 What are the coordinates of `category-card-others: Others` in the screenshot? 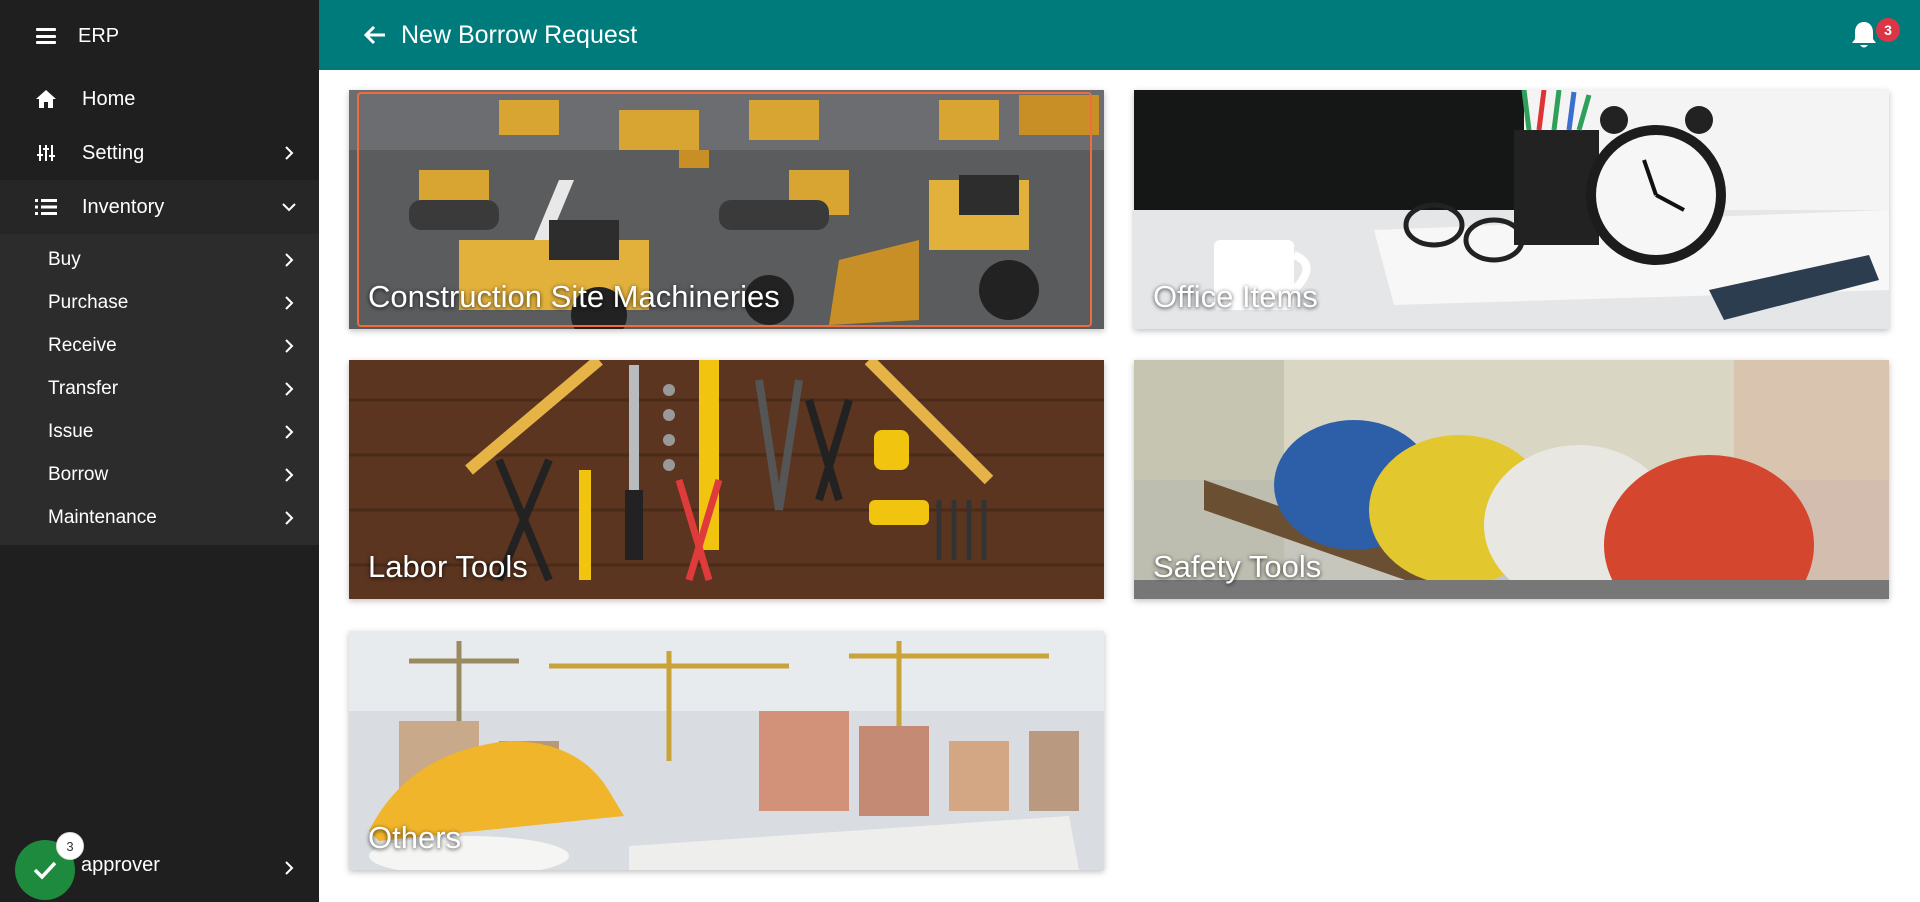 It's located at (726, 750).